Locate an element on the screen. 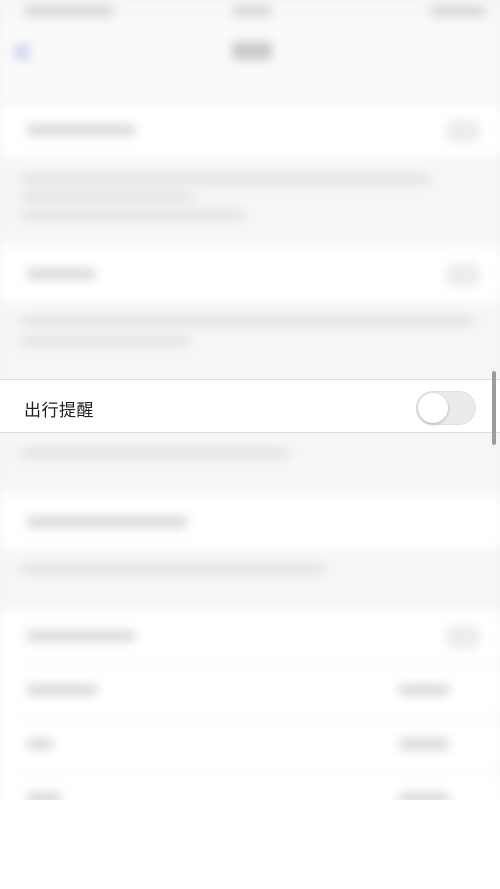 This screenshot has width=500, height=889. settings-row-1-label is located at coordinates (81, 130).